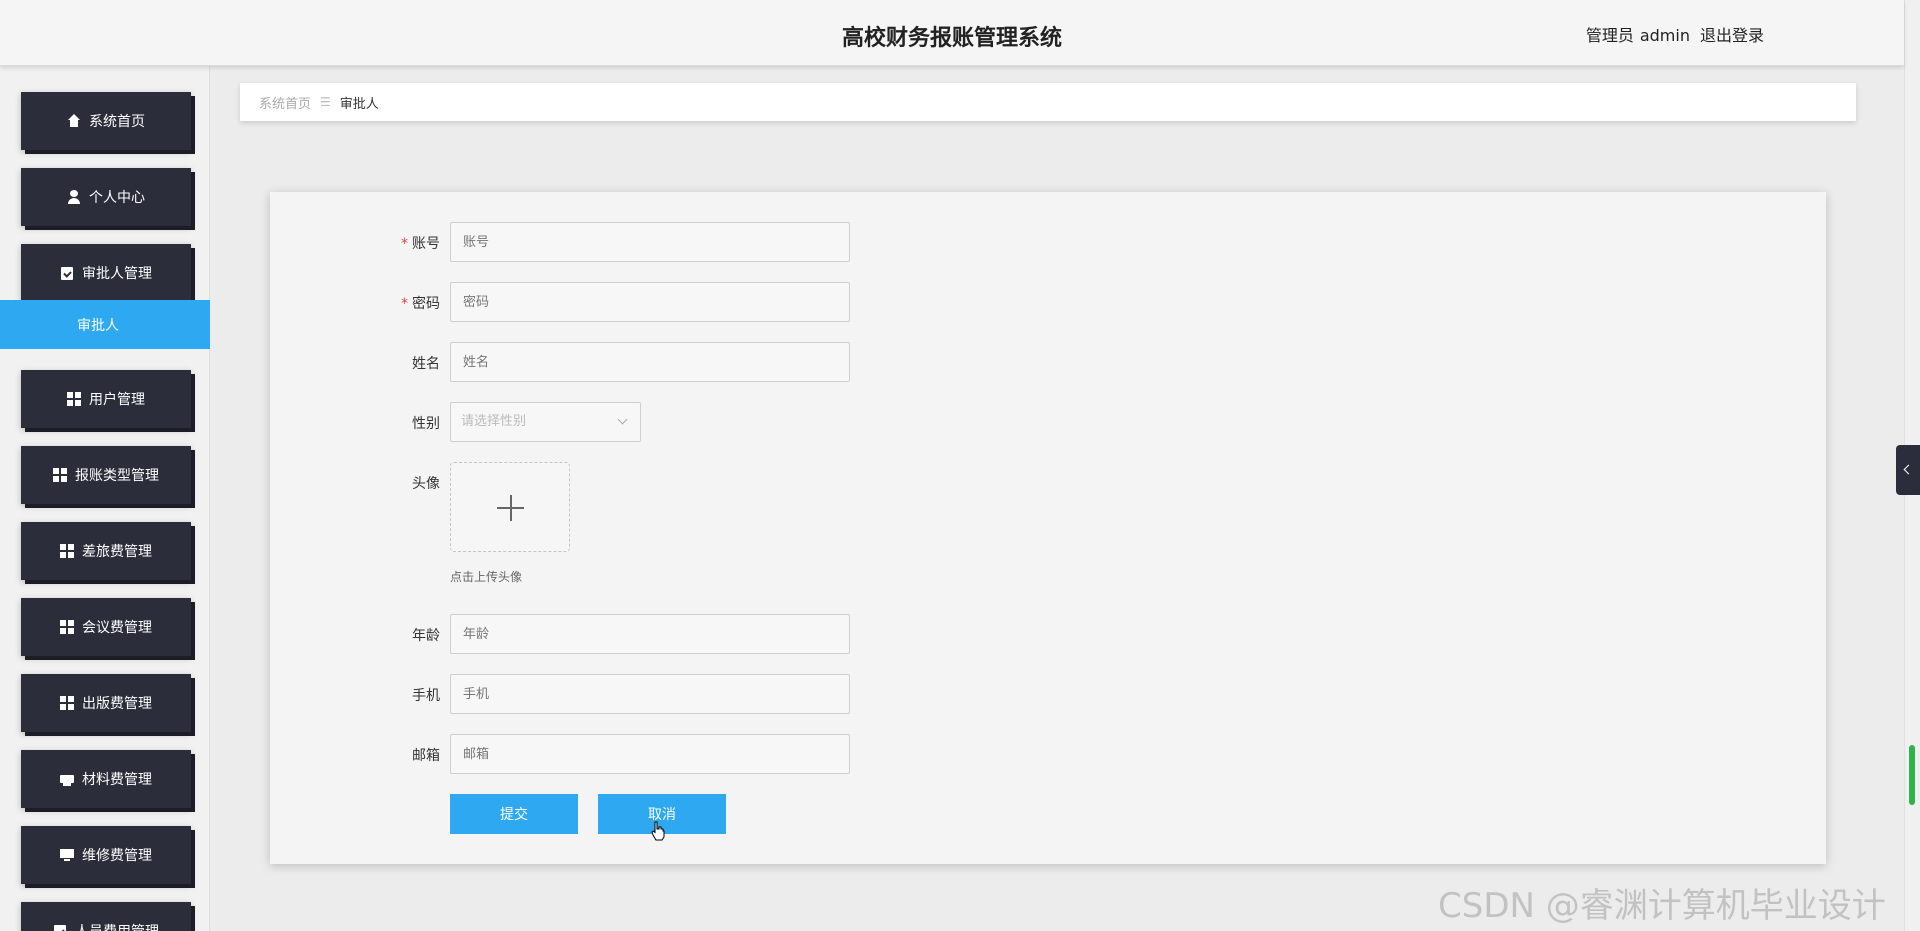 The height and width of the screenshot is (931, 1920). Describe the element at coordinates (650, 634) in the screenshot. I see `age-input` at that location.